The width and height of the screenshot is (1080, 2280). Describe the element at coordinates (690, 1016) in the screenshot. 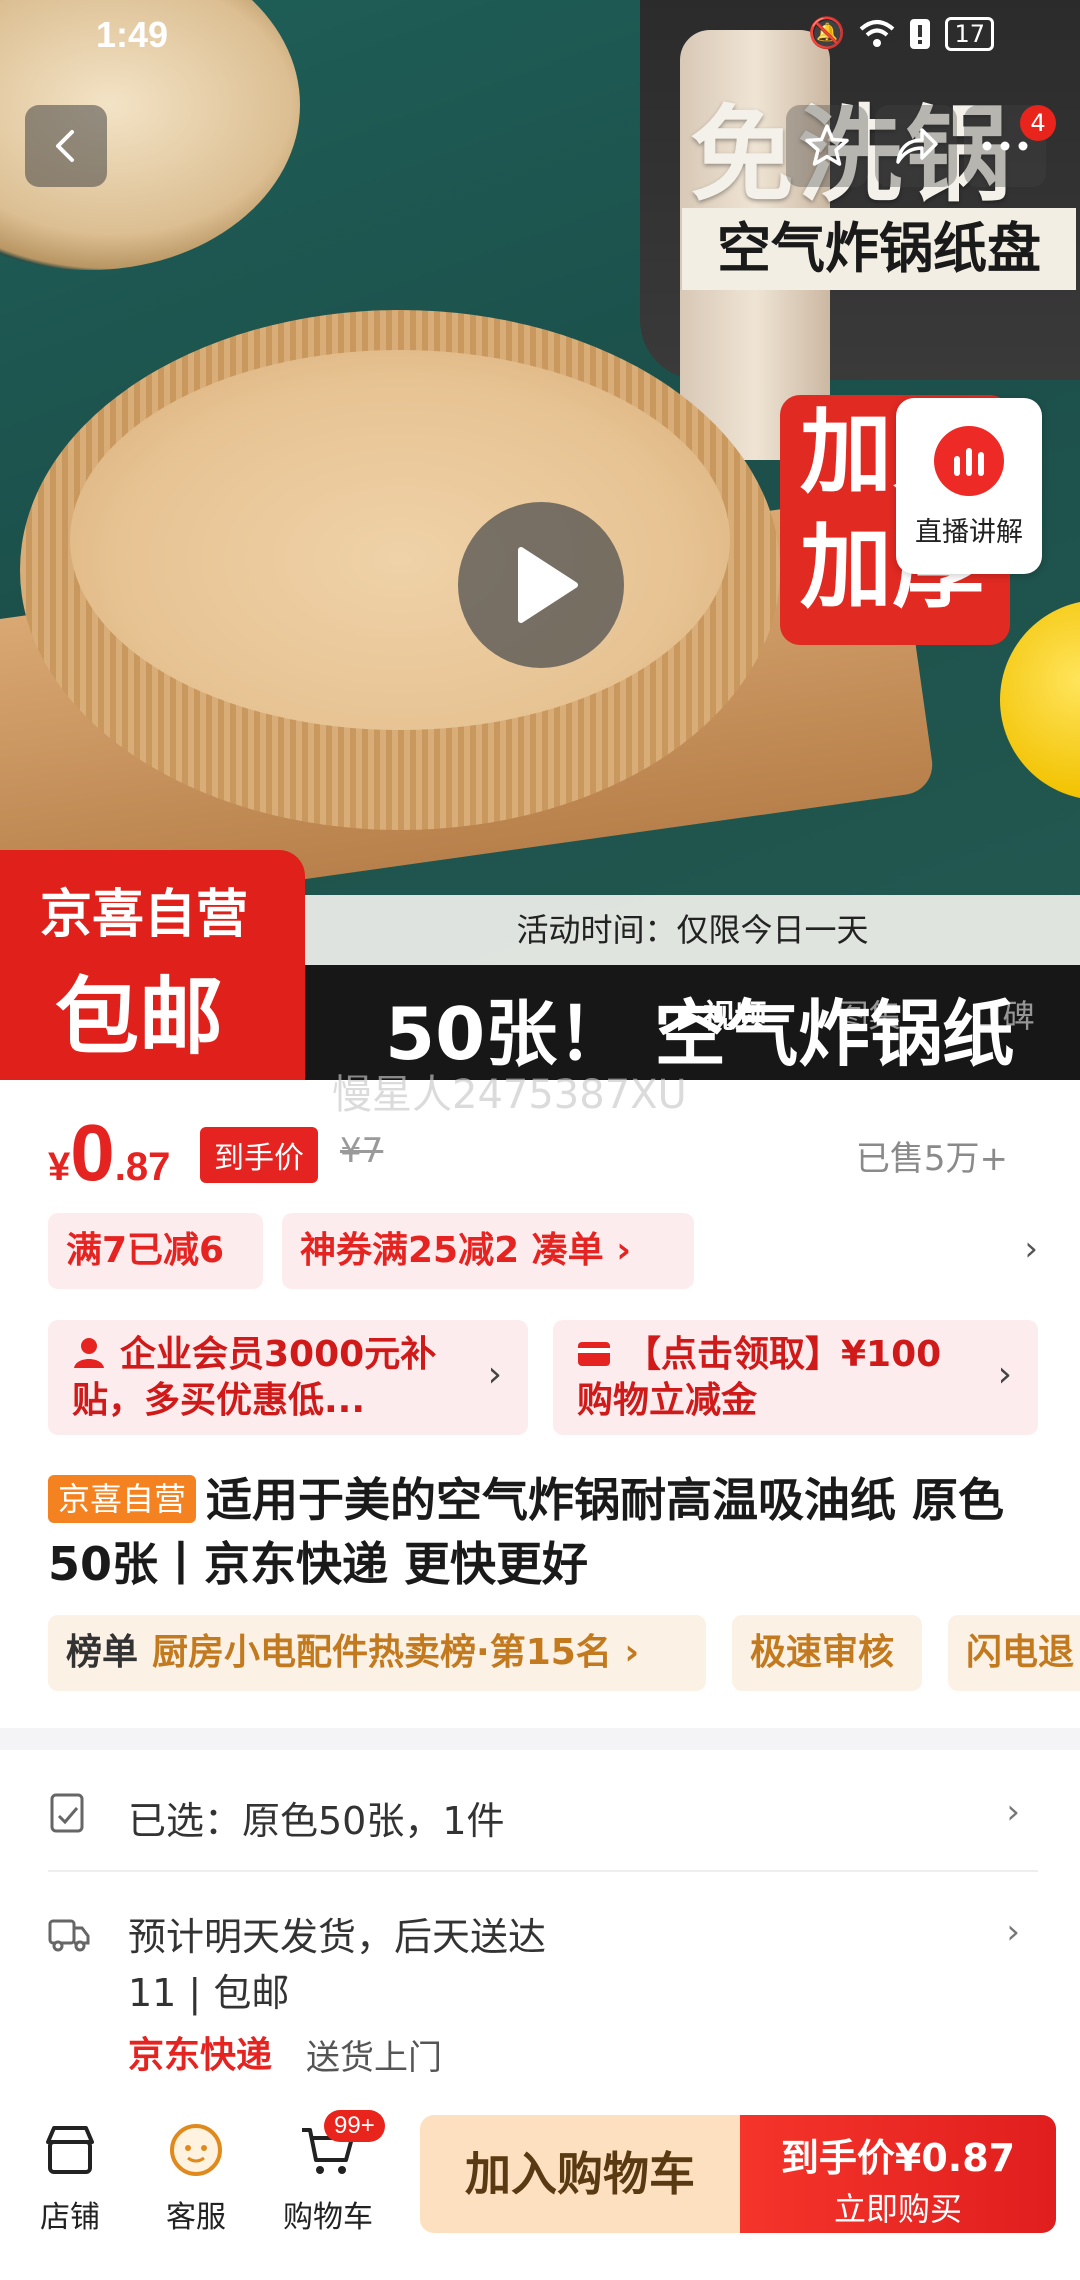

I see `tab-video-play-icon: ▶` at that location.